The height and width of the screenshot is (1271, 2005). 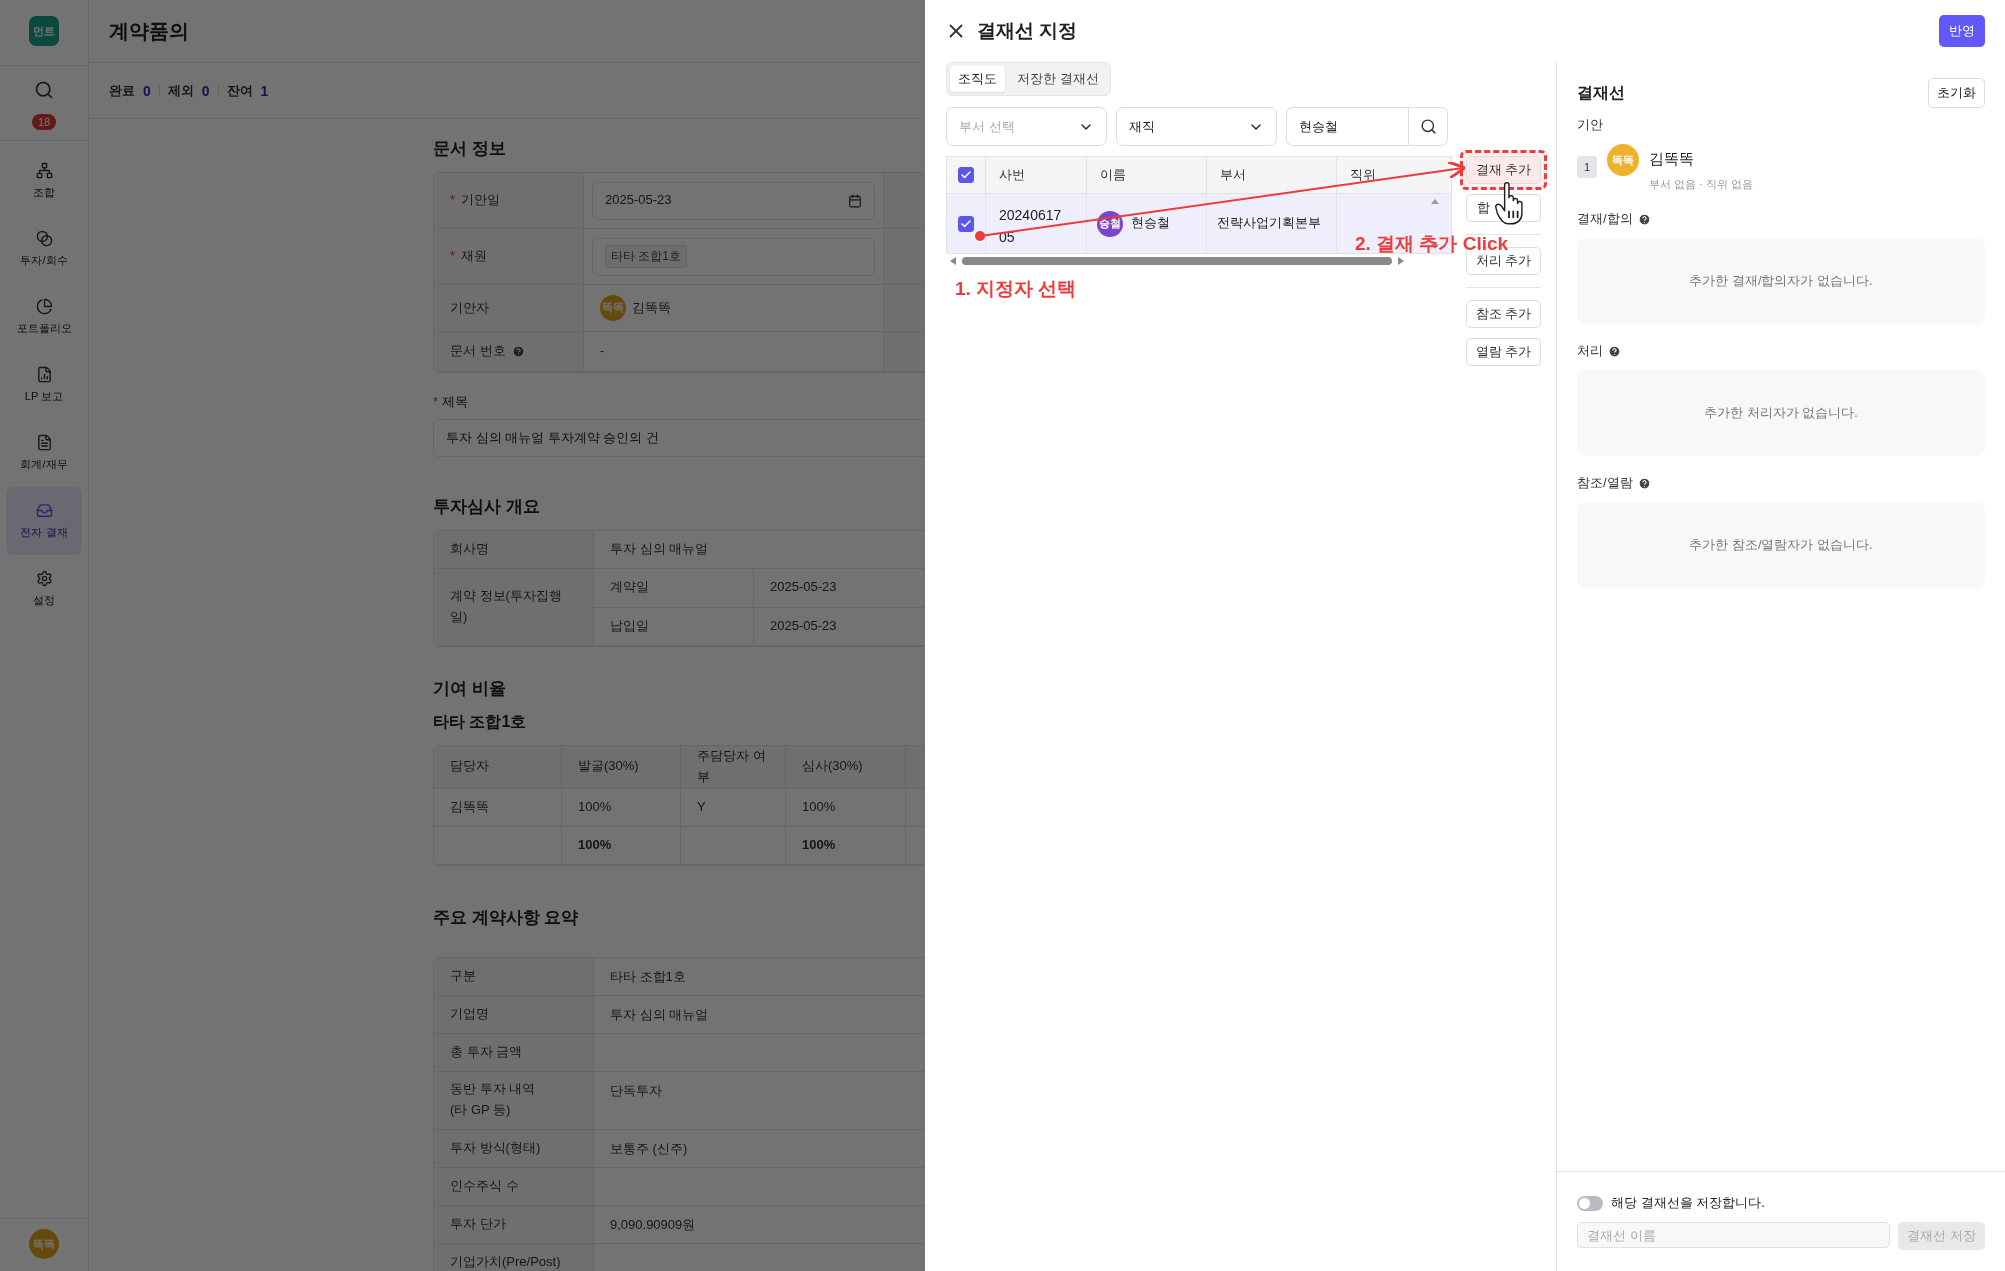 What do you see at coordinates (44, 192) in the screenshot?
I see `nav-label: 조합` at bounding box center [44, 192].